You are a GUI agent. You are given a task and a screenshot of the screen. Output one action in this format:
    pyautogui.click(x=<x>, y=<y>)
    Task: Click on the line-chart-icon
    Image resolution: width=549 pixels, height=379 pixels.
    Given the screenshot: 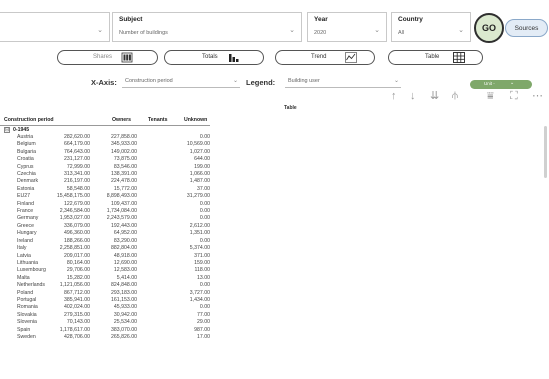 What is the action you would take?
    pyautogui.click(x=351, y=57)
    